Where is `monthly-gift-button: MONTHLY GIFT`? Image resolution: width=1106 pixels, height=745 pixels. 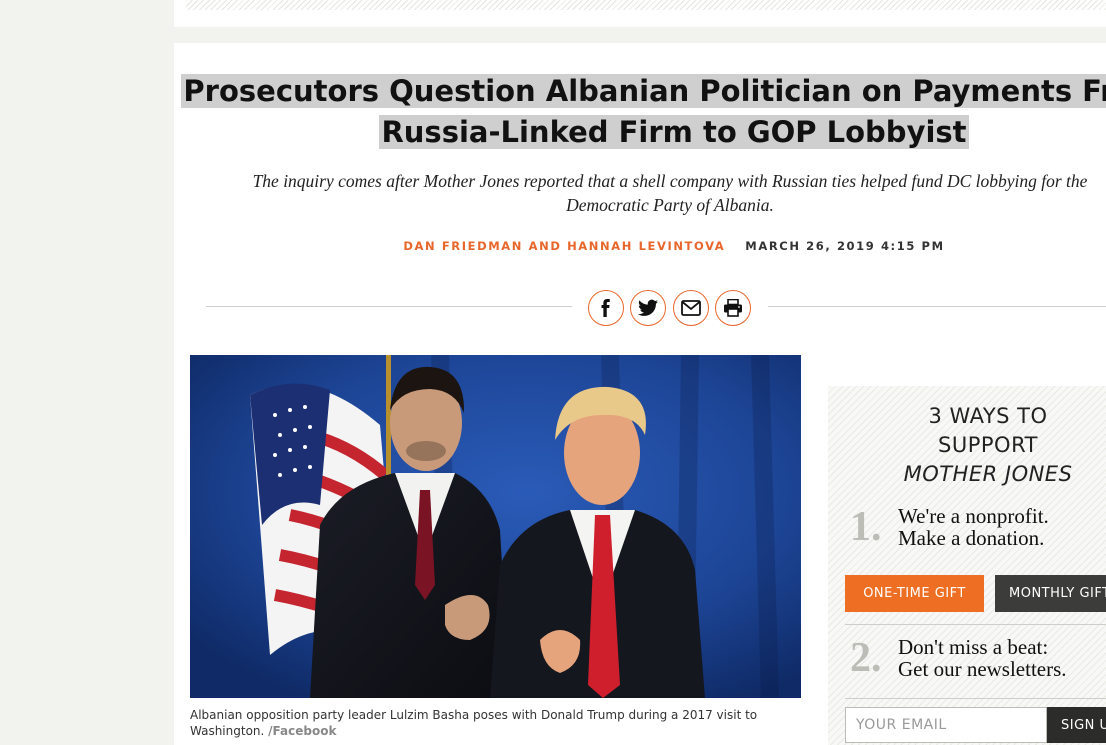
monthly-gift-button: MONTHLY GIFT is located at coordinates (1050, 593).